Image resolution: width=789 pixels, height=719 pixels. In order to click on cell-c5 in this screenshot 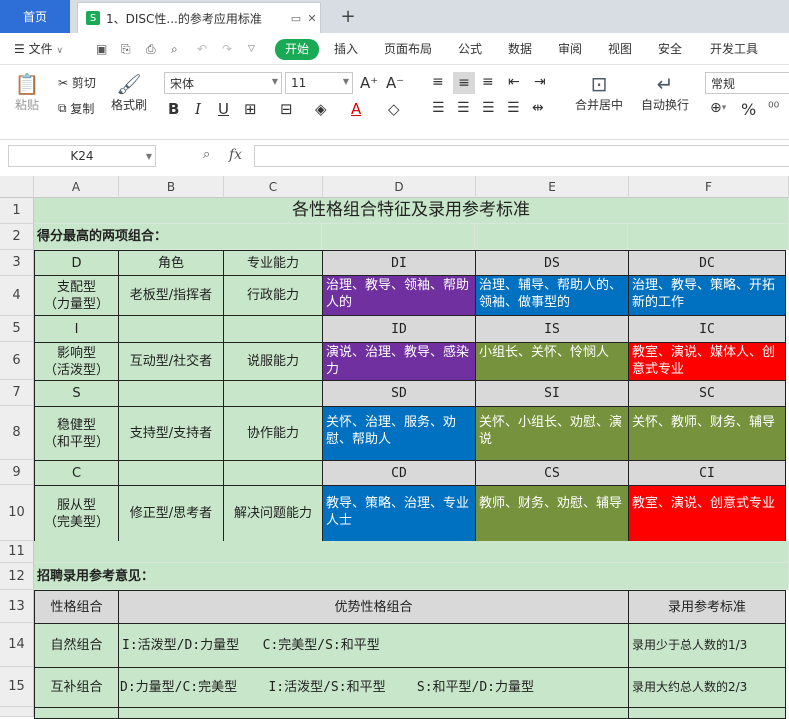, I will do `click(273, 329)`.